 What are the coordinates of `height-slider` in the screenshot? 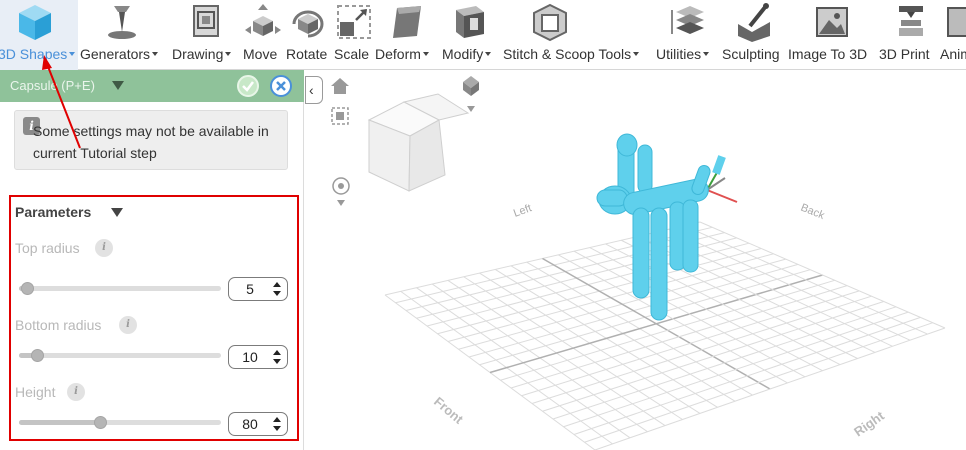 It's located at (120, 422).